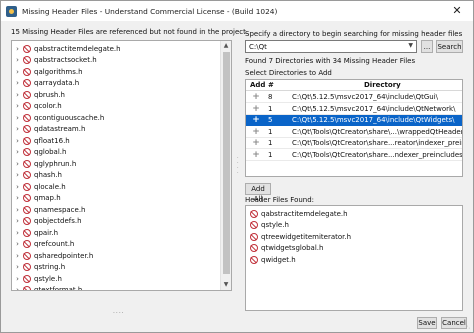 The width and height of the screenshot is (474, 333). I want to click on list-item: › qfloat16.h, so click(116, 141).